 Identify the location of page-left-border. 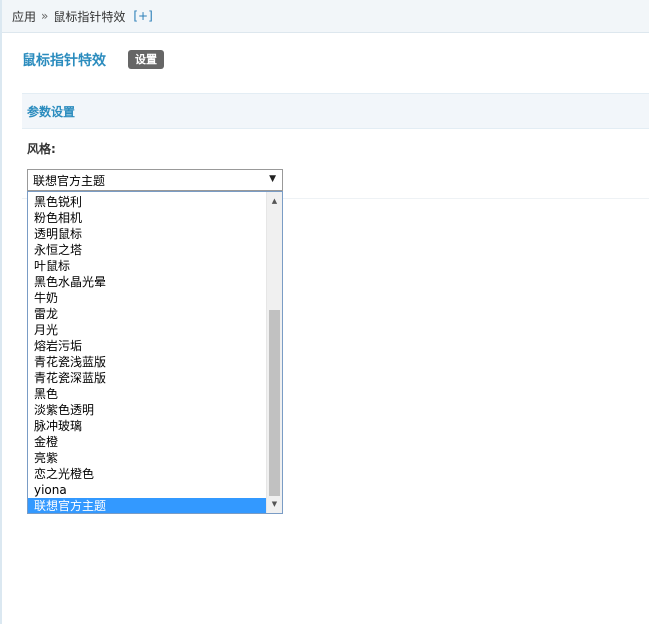
(1, 312).